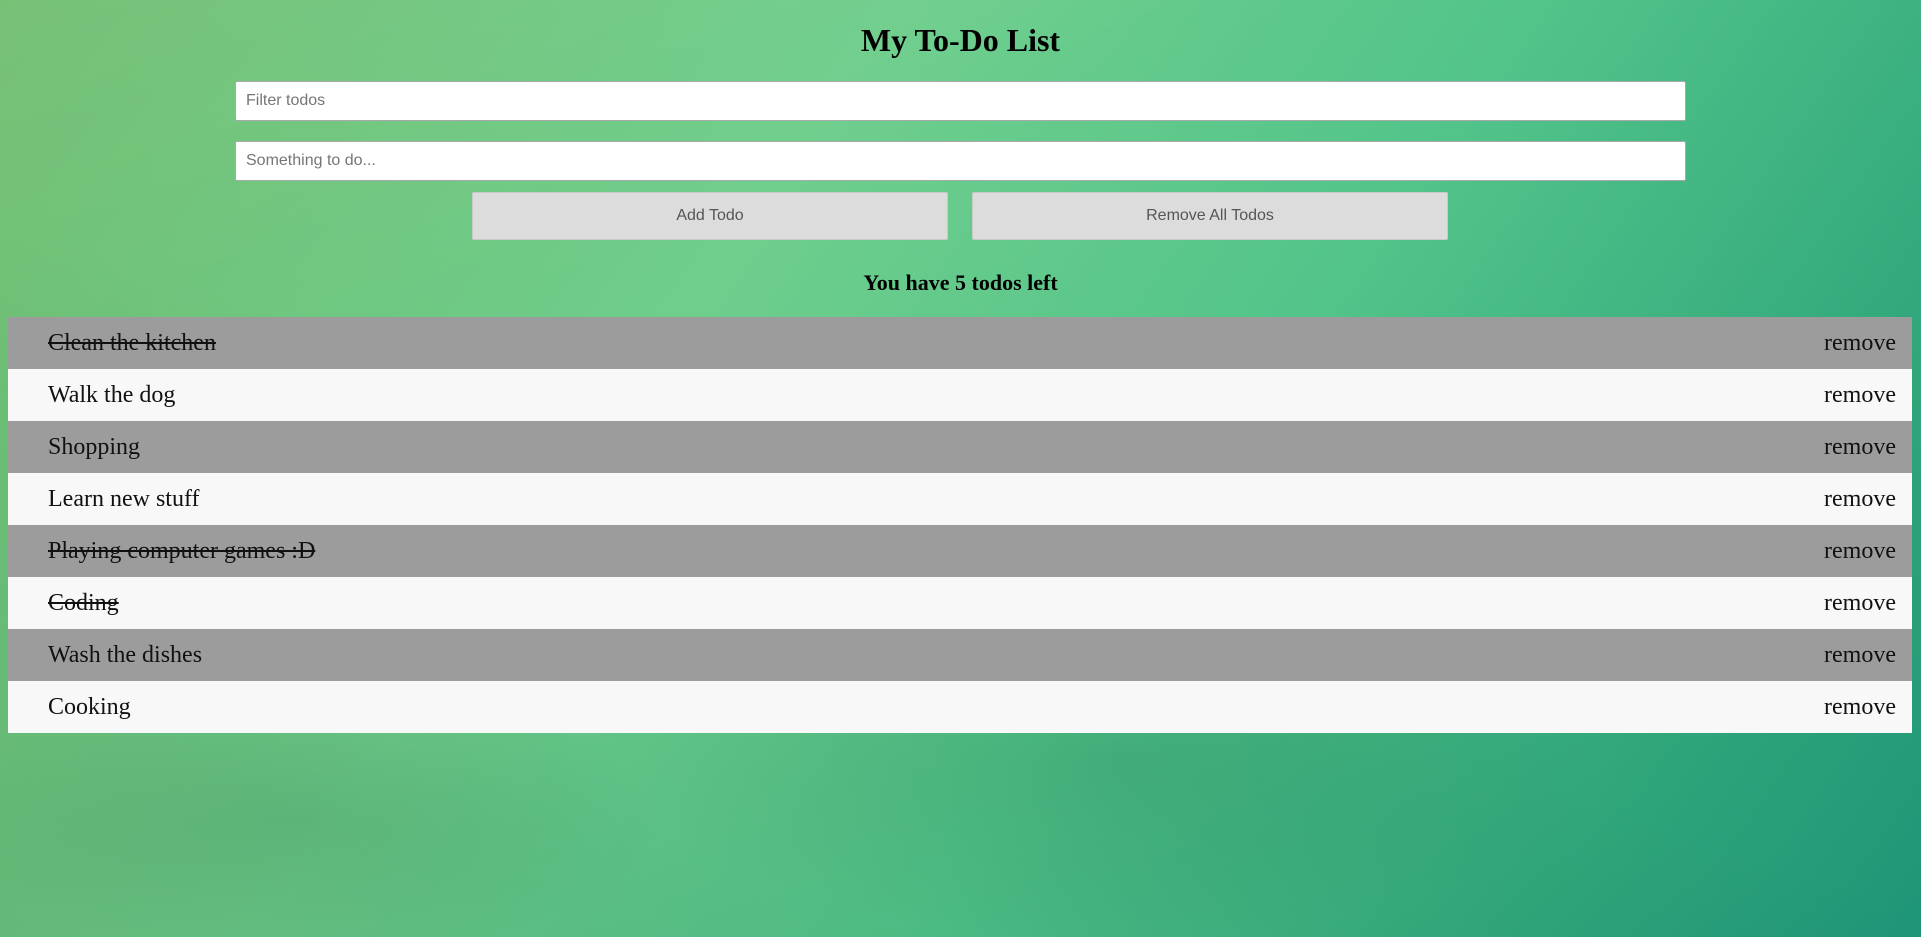  Describe the element at coordinates (960, 447) in the screenshot. I see `todo-item: Shopping remove` at that location.